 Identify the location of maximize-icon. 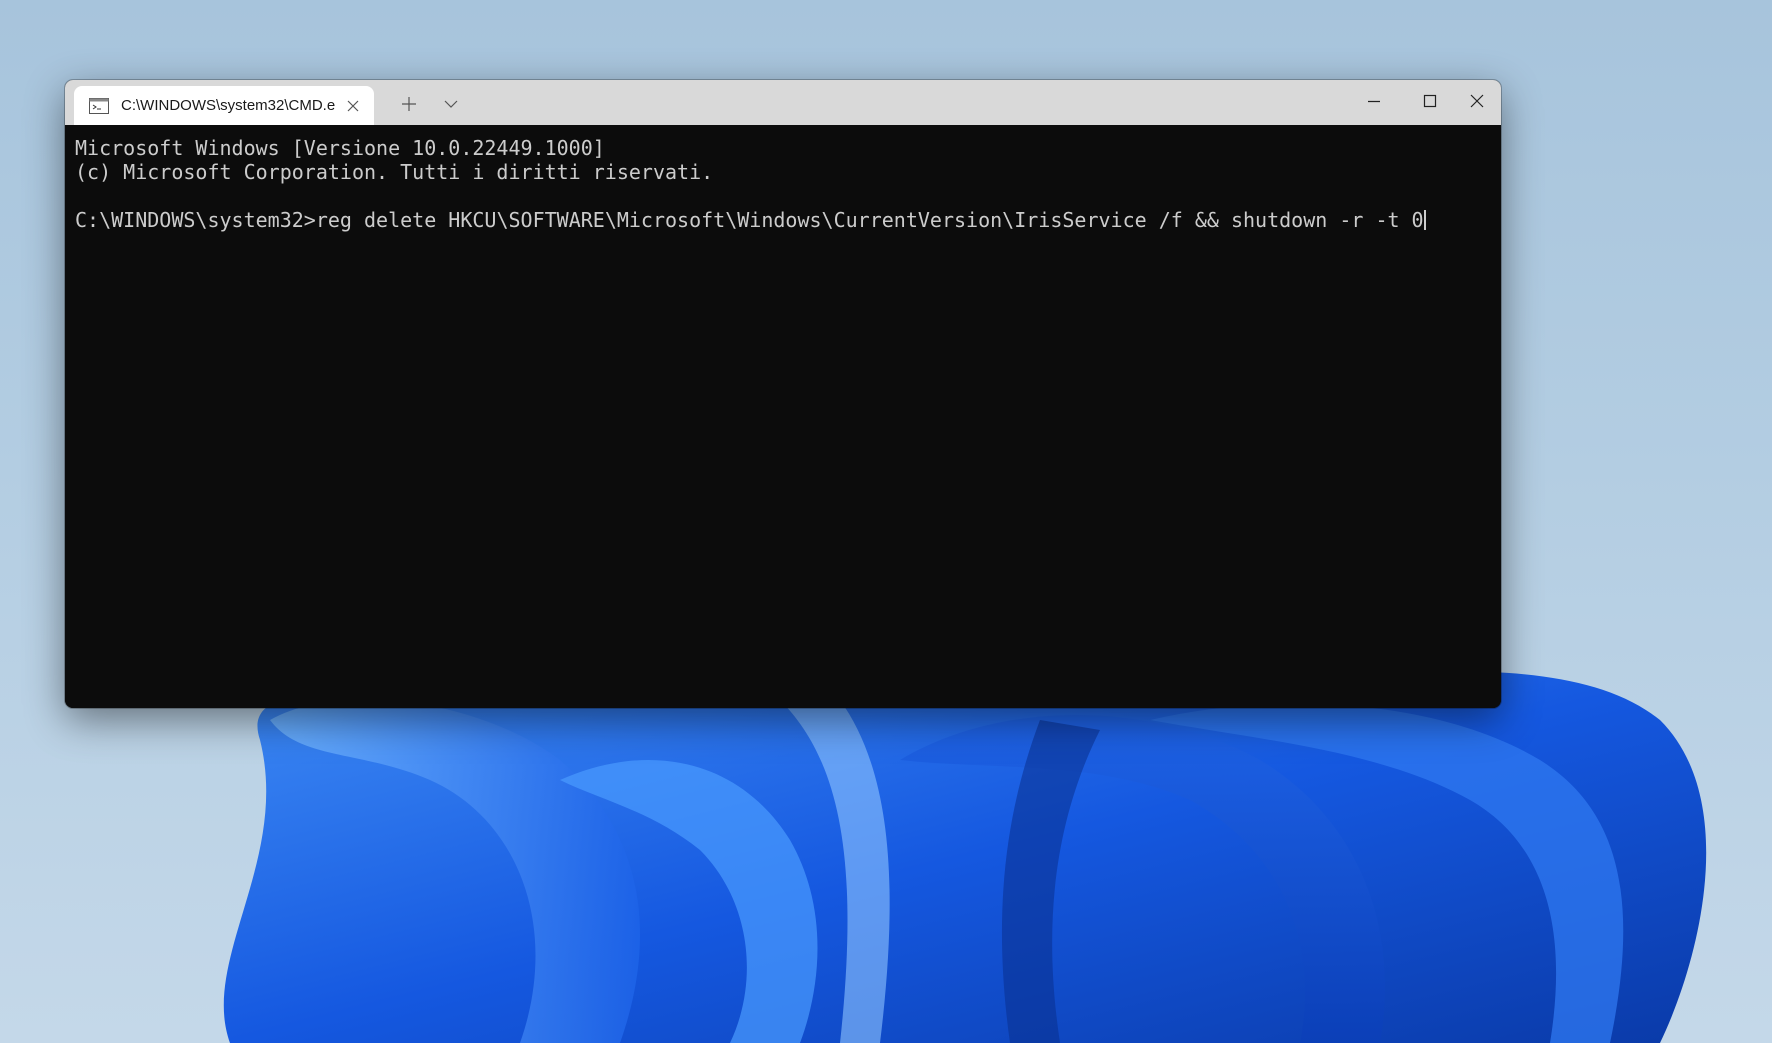
(1430, 101).